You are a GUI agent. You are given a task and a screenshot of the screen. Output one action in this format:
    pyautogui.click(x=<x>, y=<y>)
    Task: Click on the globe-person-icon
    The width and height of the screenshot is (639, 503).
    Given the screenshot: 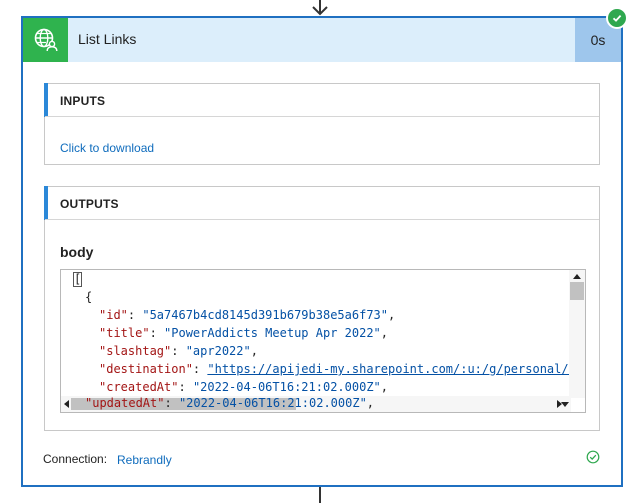 What is the action you would take?
    pyautogui.click(x=45, y=40)
    